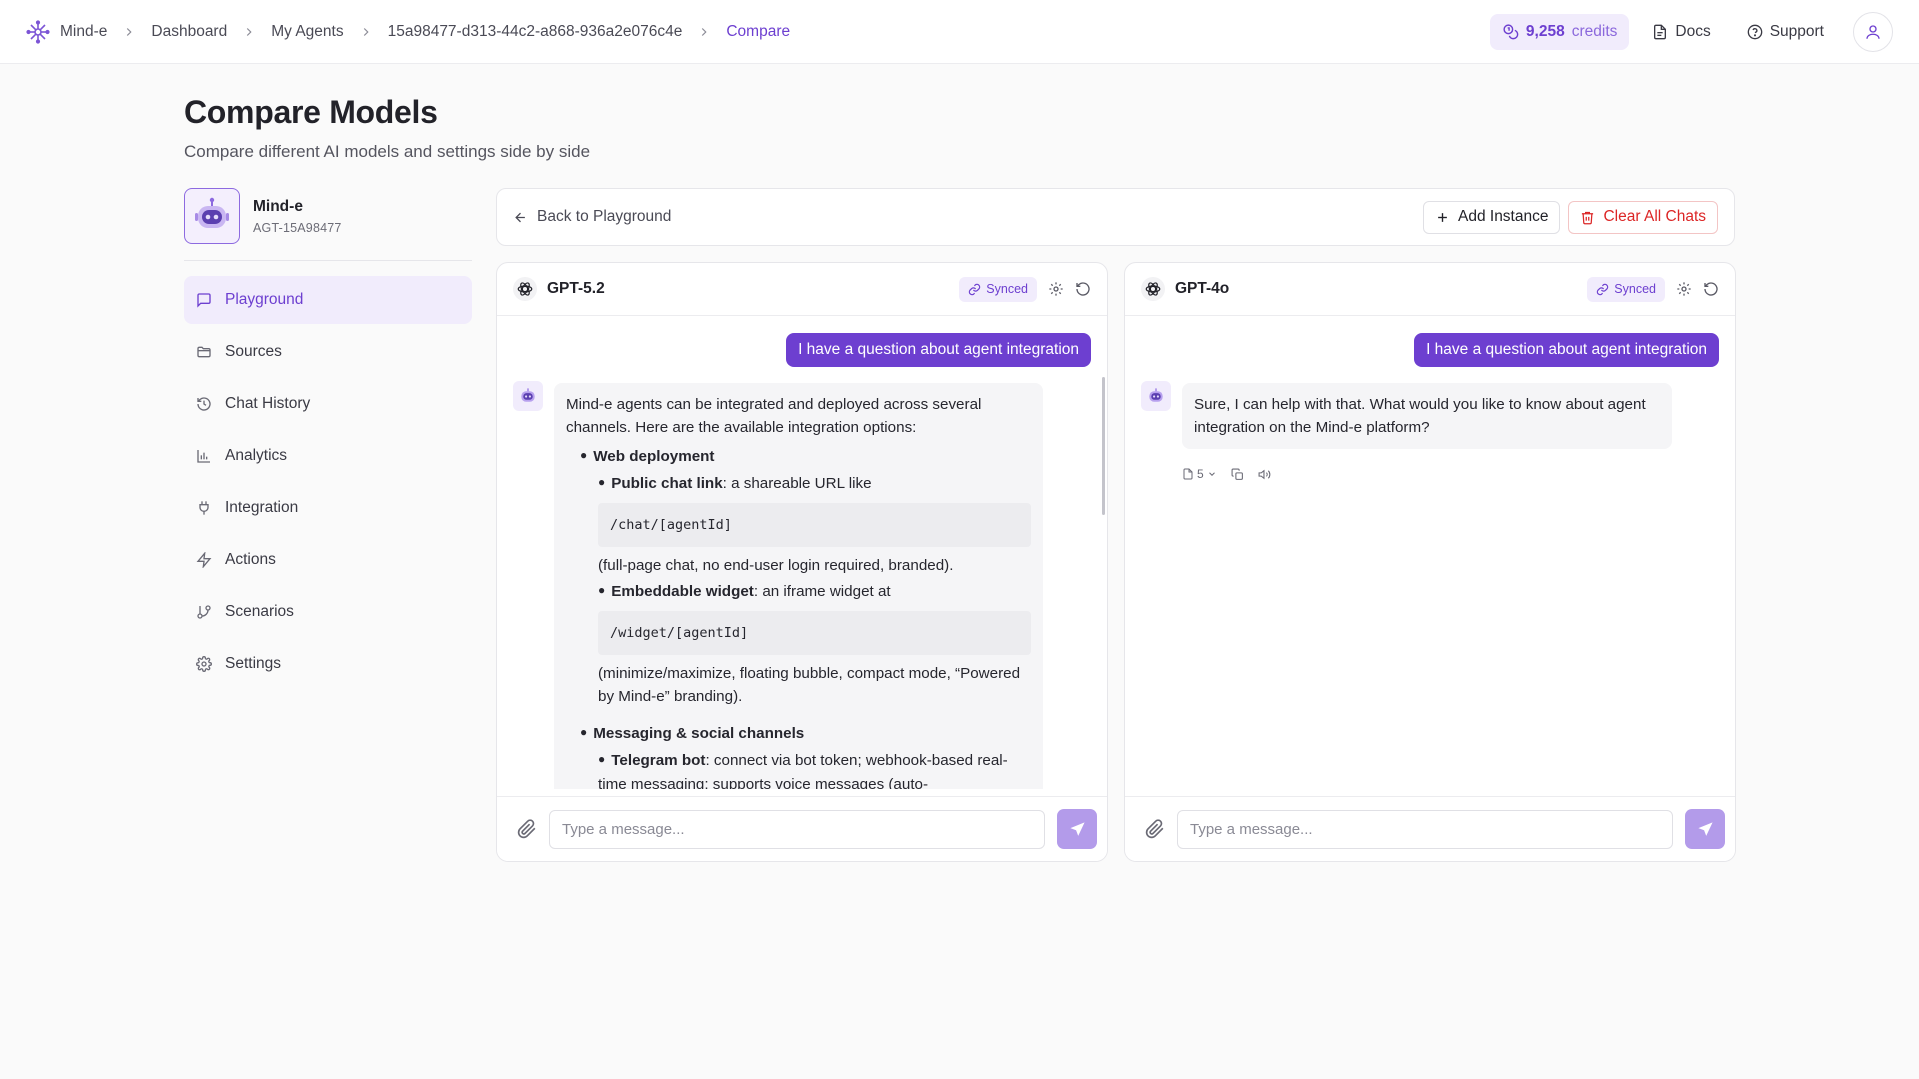 Image resolution: width=1919 pixels, height=1079 pixels. I want to click on credits-badge: 9,258 credits, so click(1559, 31).